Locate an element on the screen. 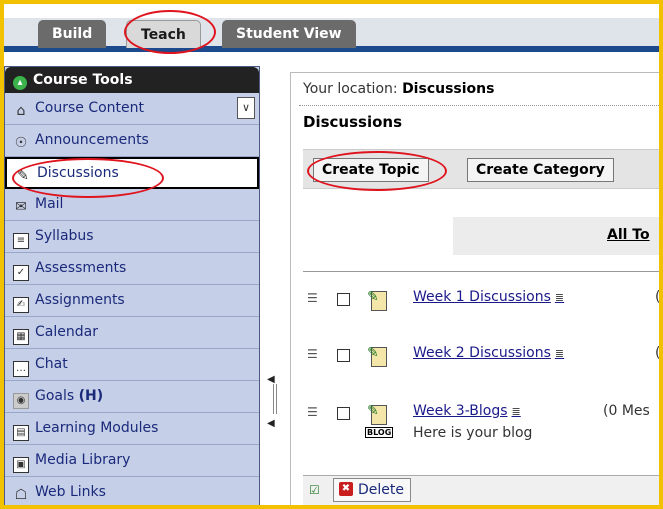 This screenshot has width=663, height=509. page-title: Discussions is located at coordinates (353, 122).